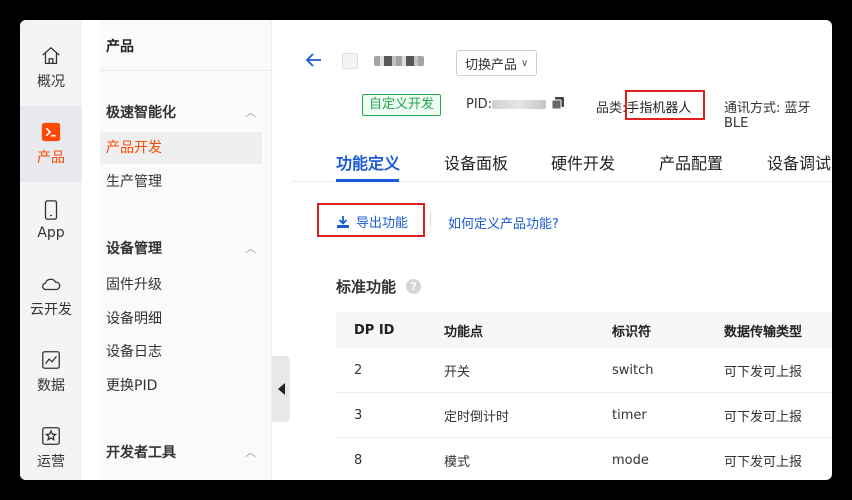 This screenshot has height=500, width=852. I want to click on column-header: DP ID, so click(374, 330).